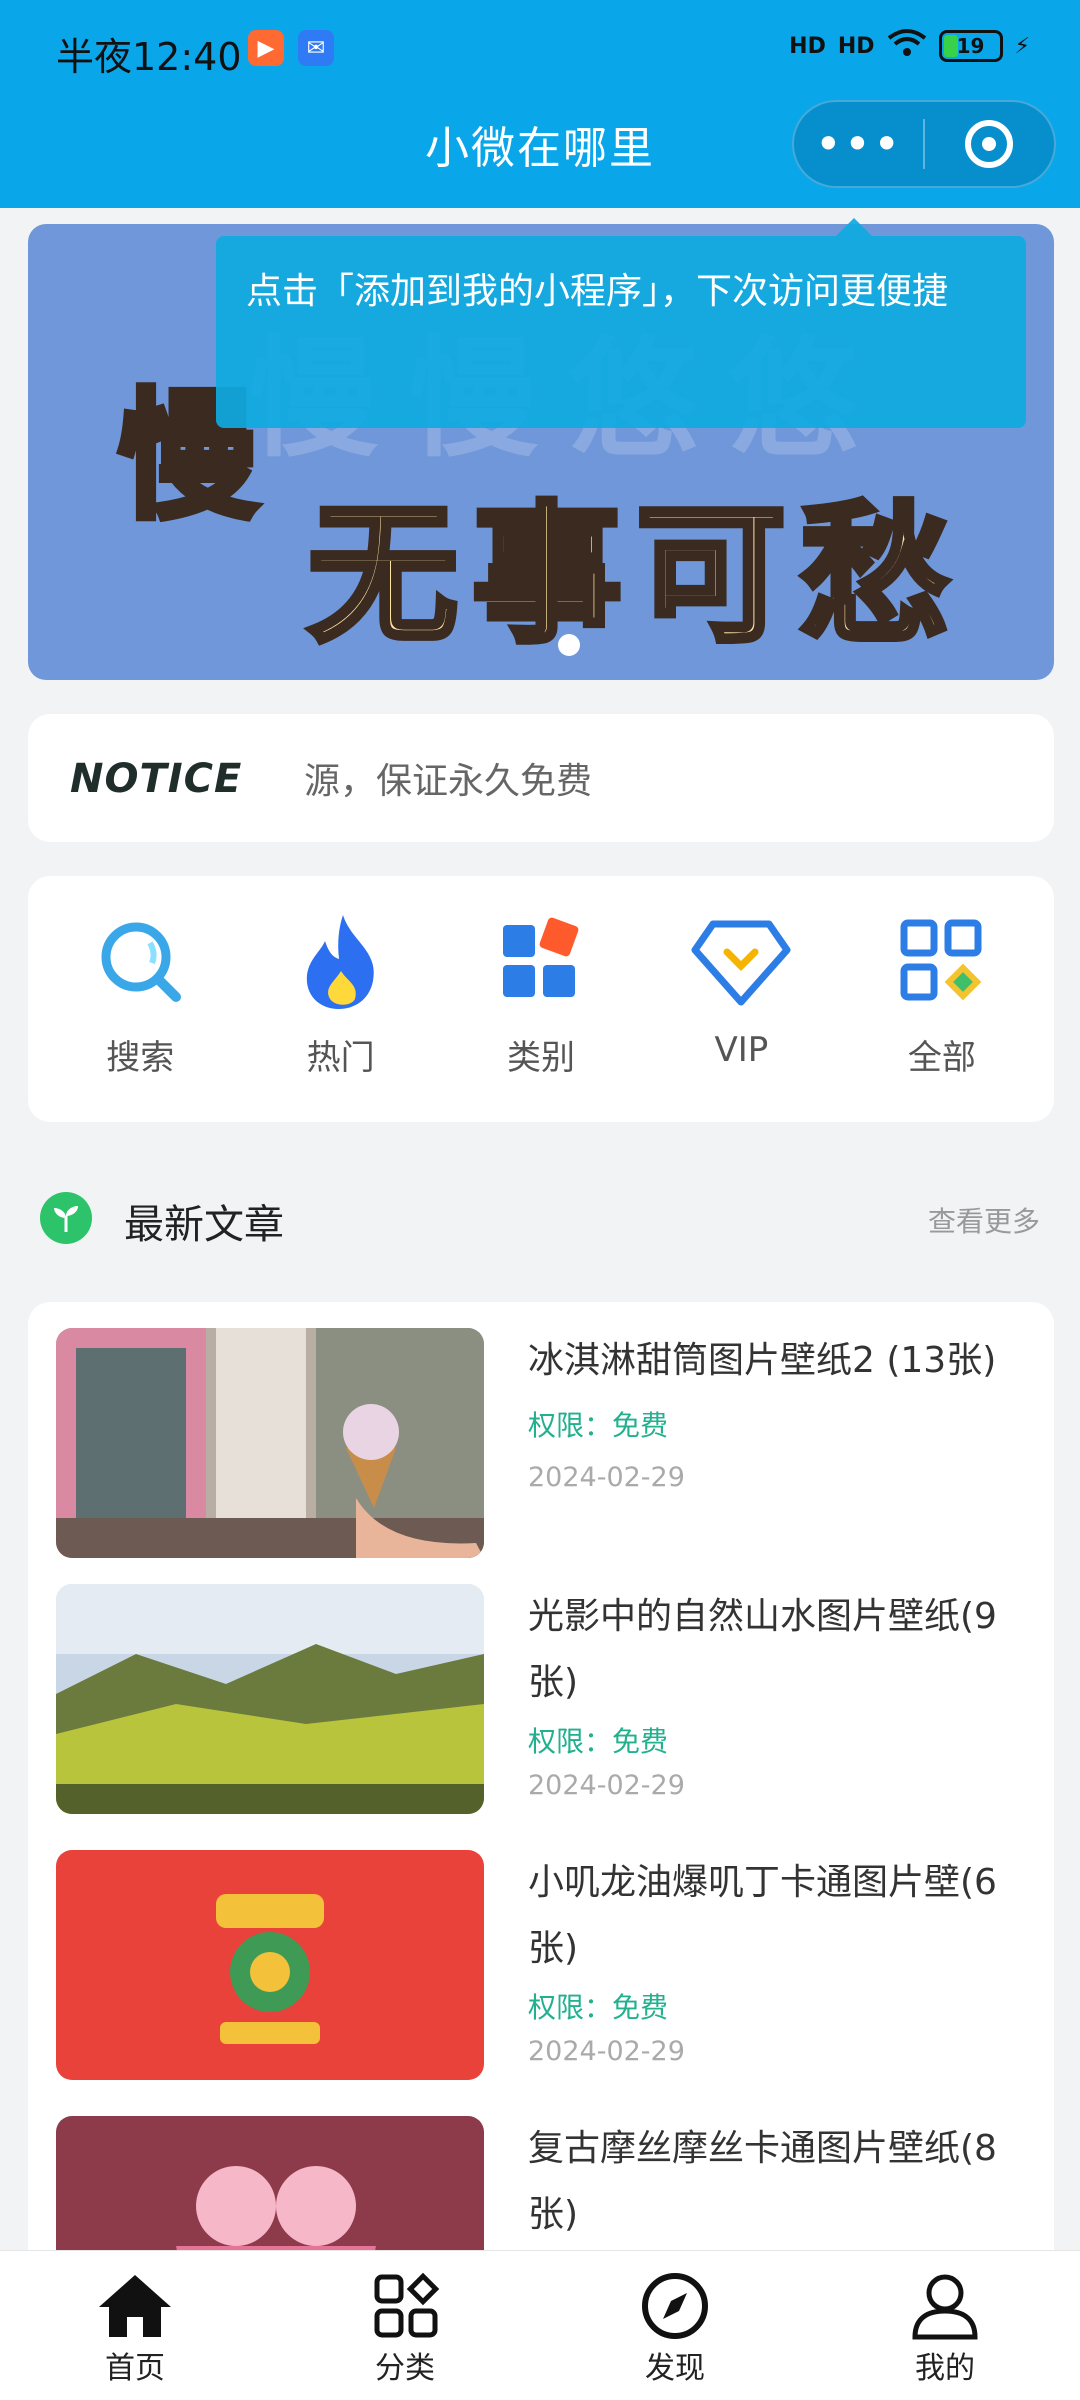 This screenshot has width=1080, height=2400. Describe the element at coordinates (778, 1410) in the screenshot. I see `article-info: 冰淇淋甜筒图片壁纸2 (13张) 权限：免费 2024-02-29` at that location.